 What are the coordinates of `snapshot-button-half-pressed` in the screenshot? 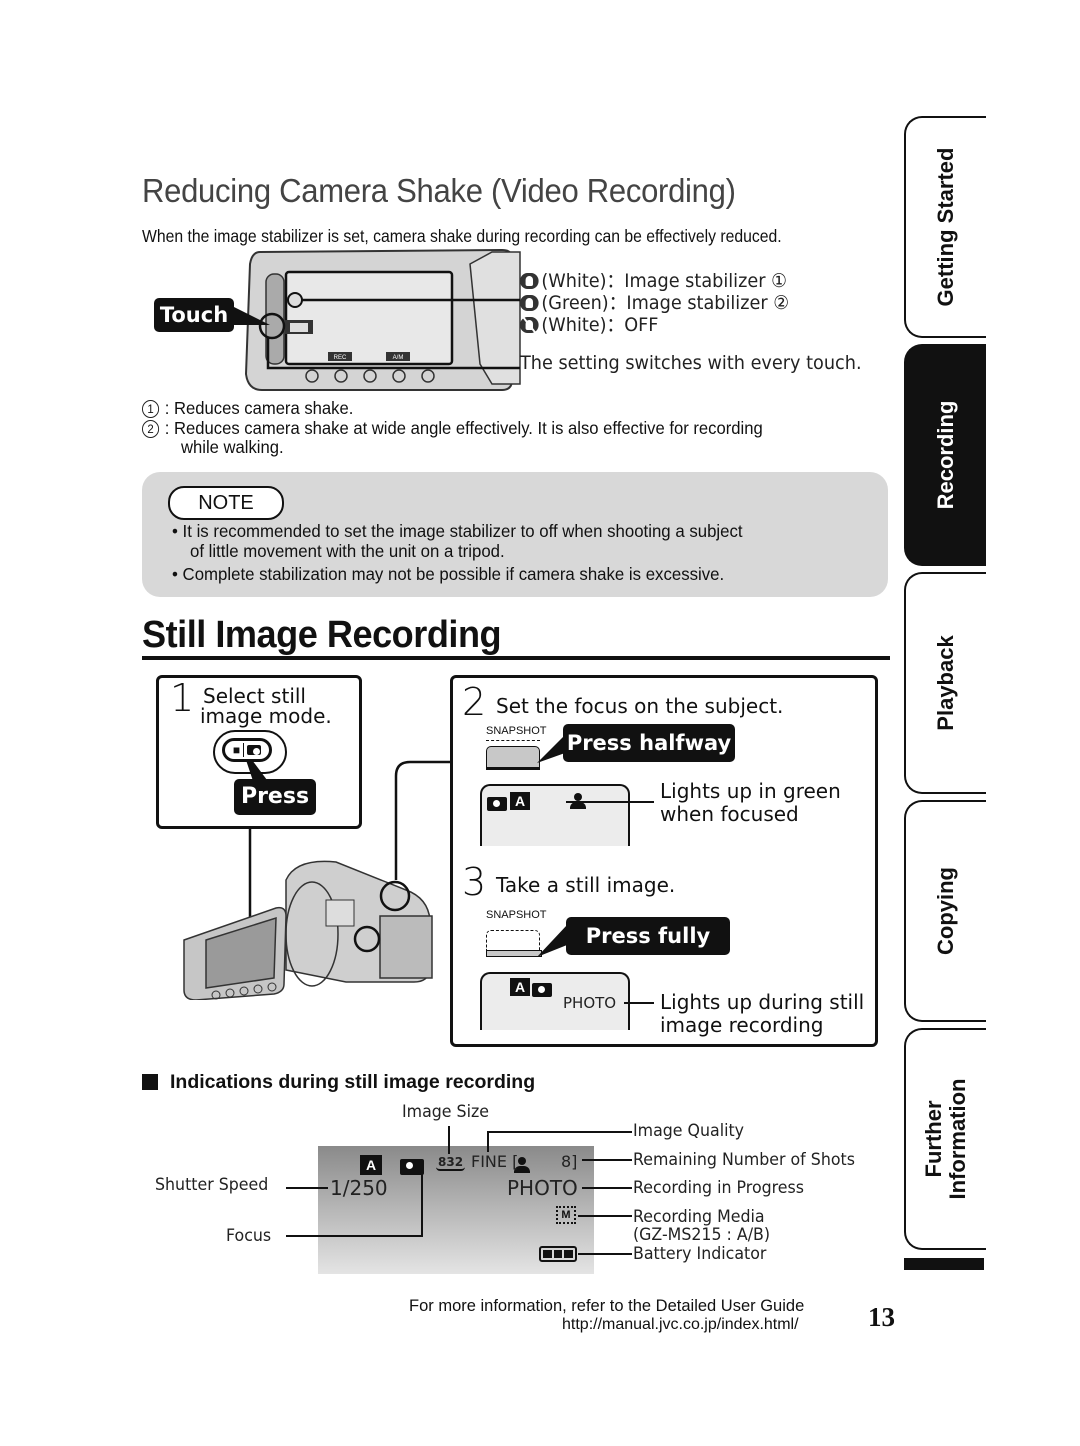 It's located at (513, 758).